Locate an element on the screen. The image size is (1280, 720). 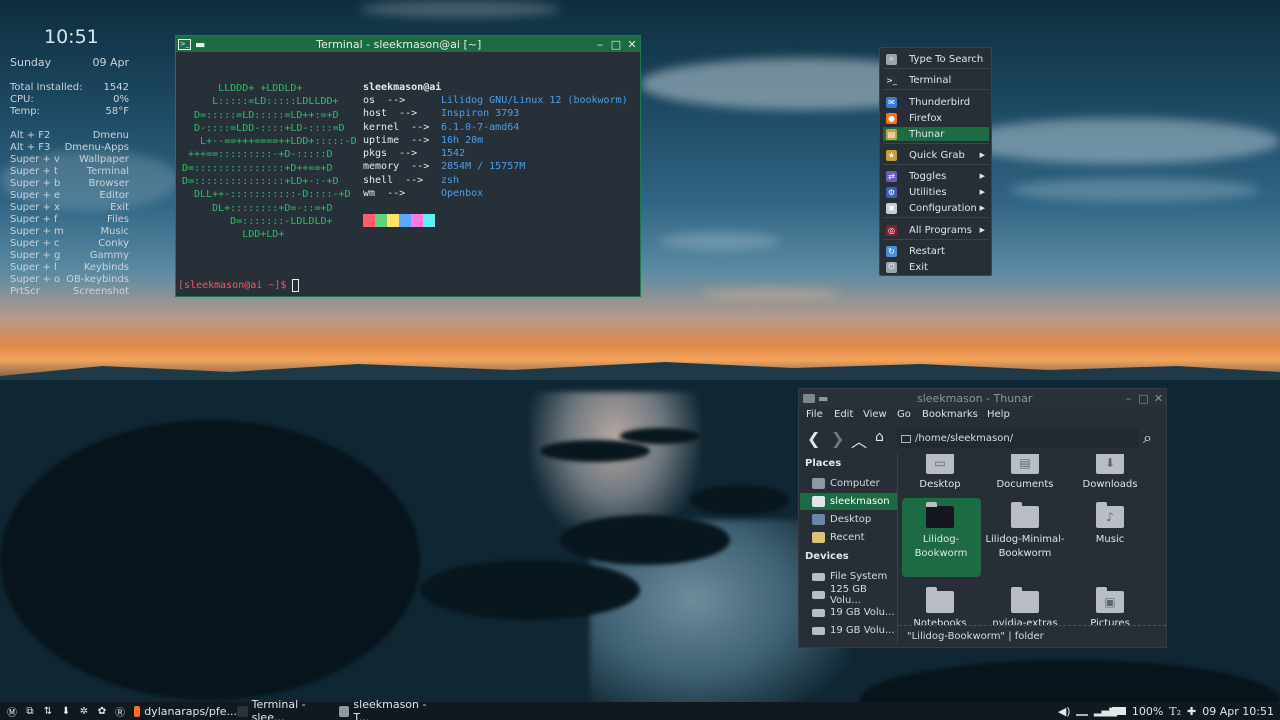
settings-icon: ✲ is located at coordinates (84, 711).